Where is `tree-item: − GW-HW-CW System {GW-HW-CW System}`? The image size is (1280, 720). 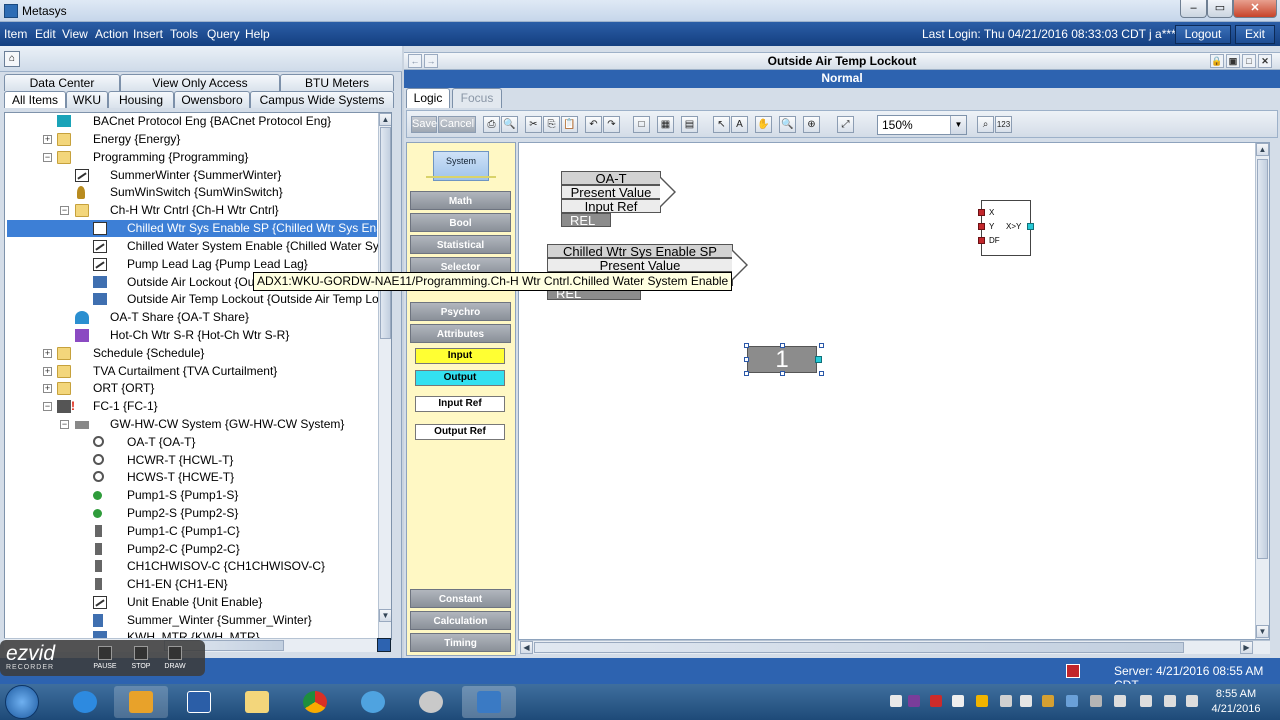
tree-item: − GW-HW-CW System {GW-HW-CW System} is located at coordinates (192, 424).